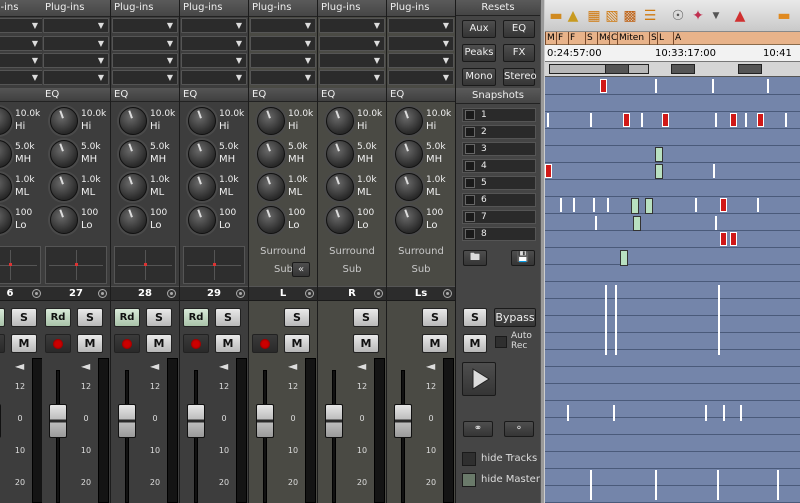 The image size is (800, 503). What do you see at coordinates (519, 429) in the screenshot?
I see `unlink-icon: ⚬` at bounding box center [519, 429].